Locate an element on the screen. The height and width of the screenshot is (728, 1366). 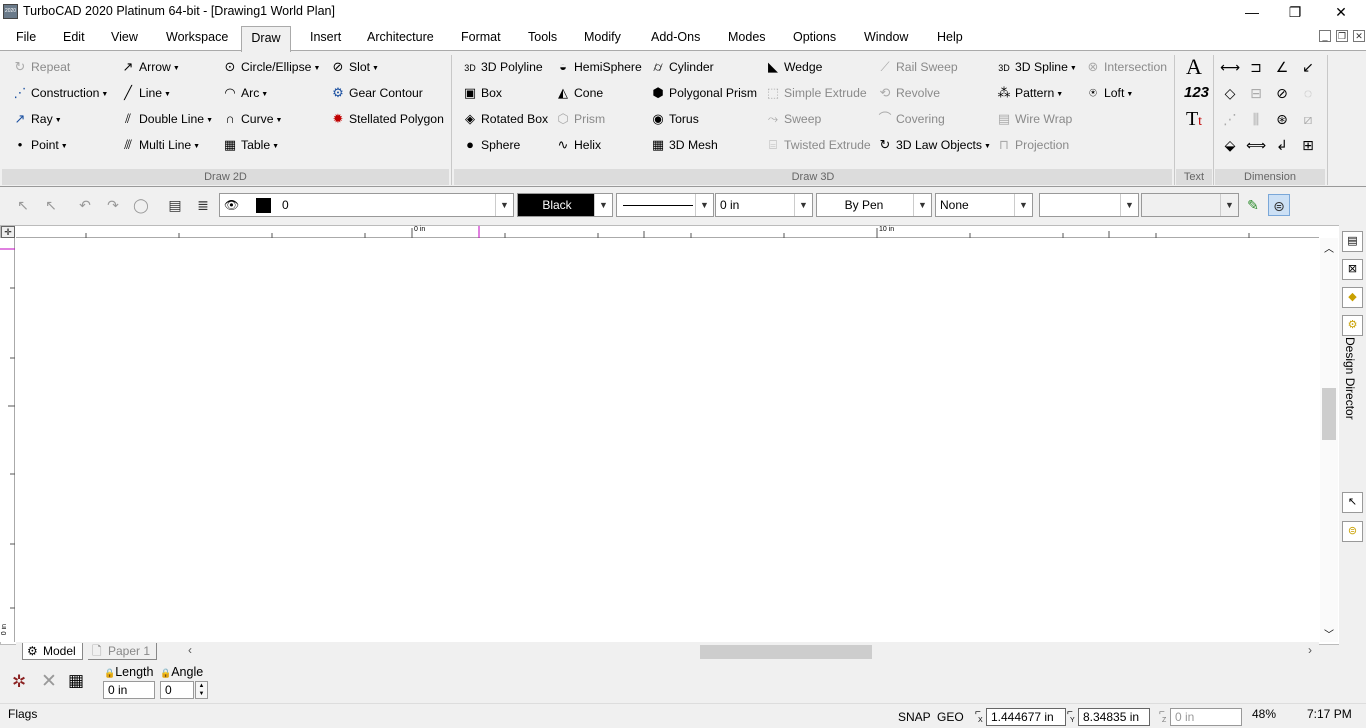
polyline3d-button: 3D 3D Polyline is located at coordinates (502, 67).